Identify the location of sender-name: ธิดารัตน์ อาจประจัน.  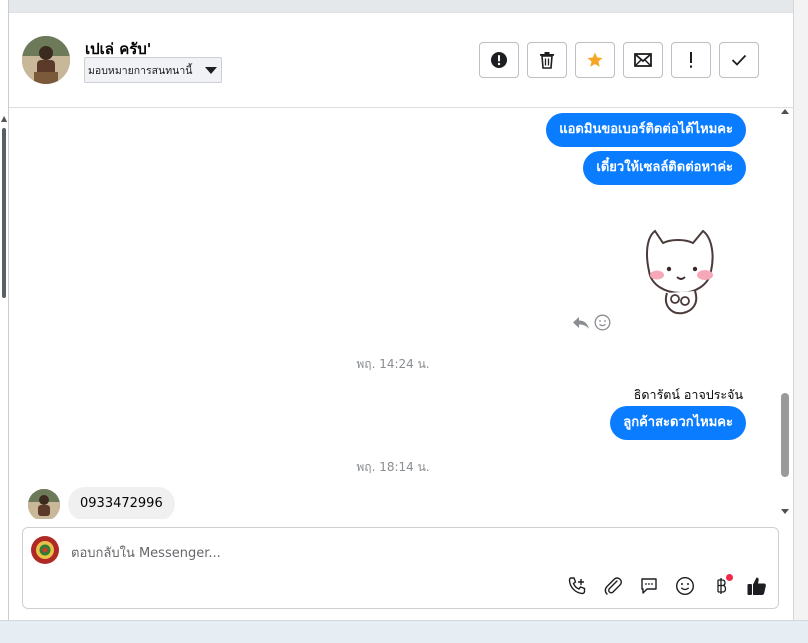
(688, 394).